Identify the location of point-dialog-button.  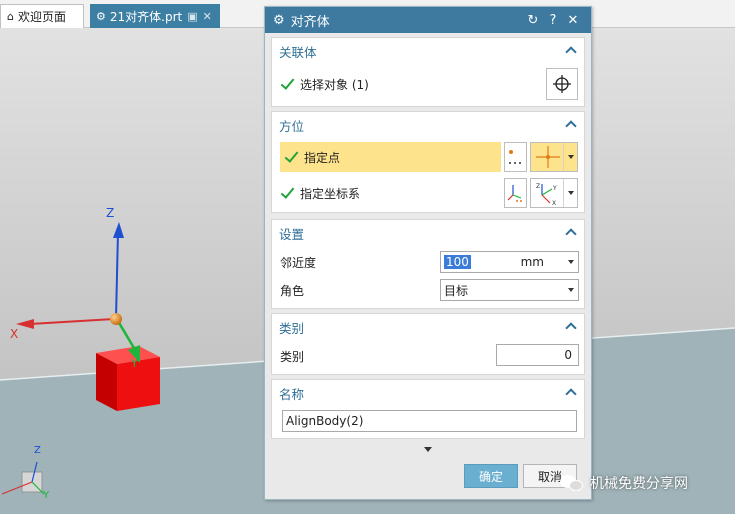
(515, 157).